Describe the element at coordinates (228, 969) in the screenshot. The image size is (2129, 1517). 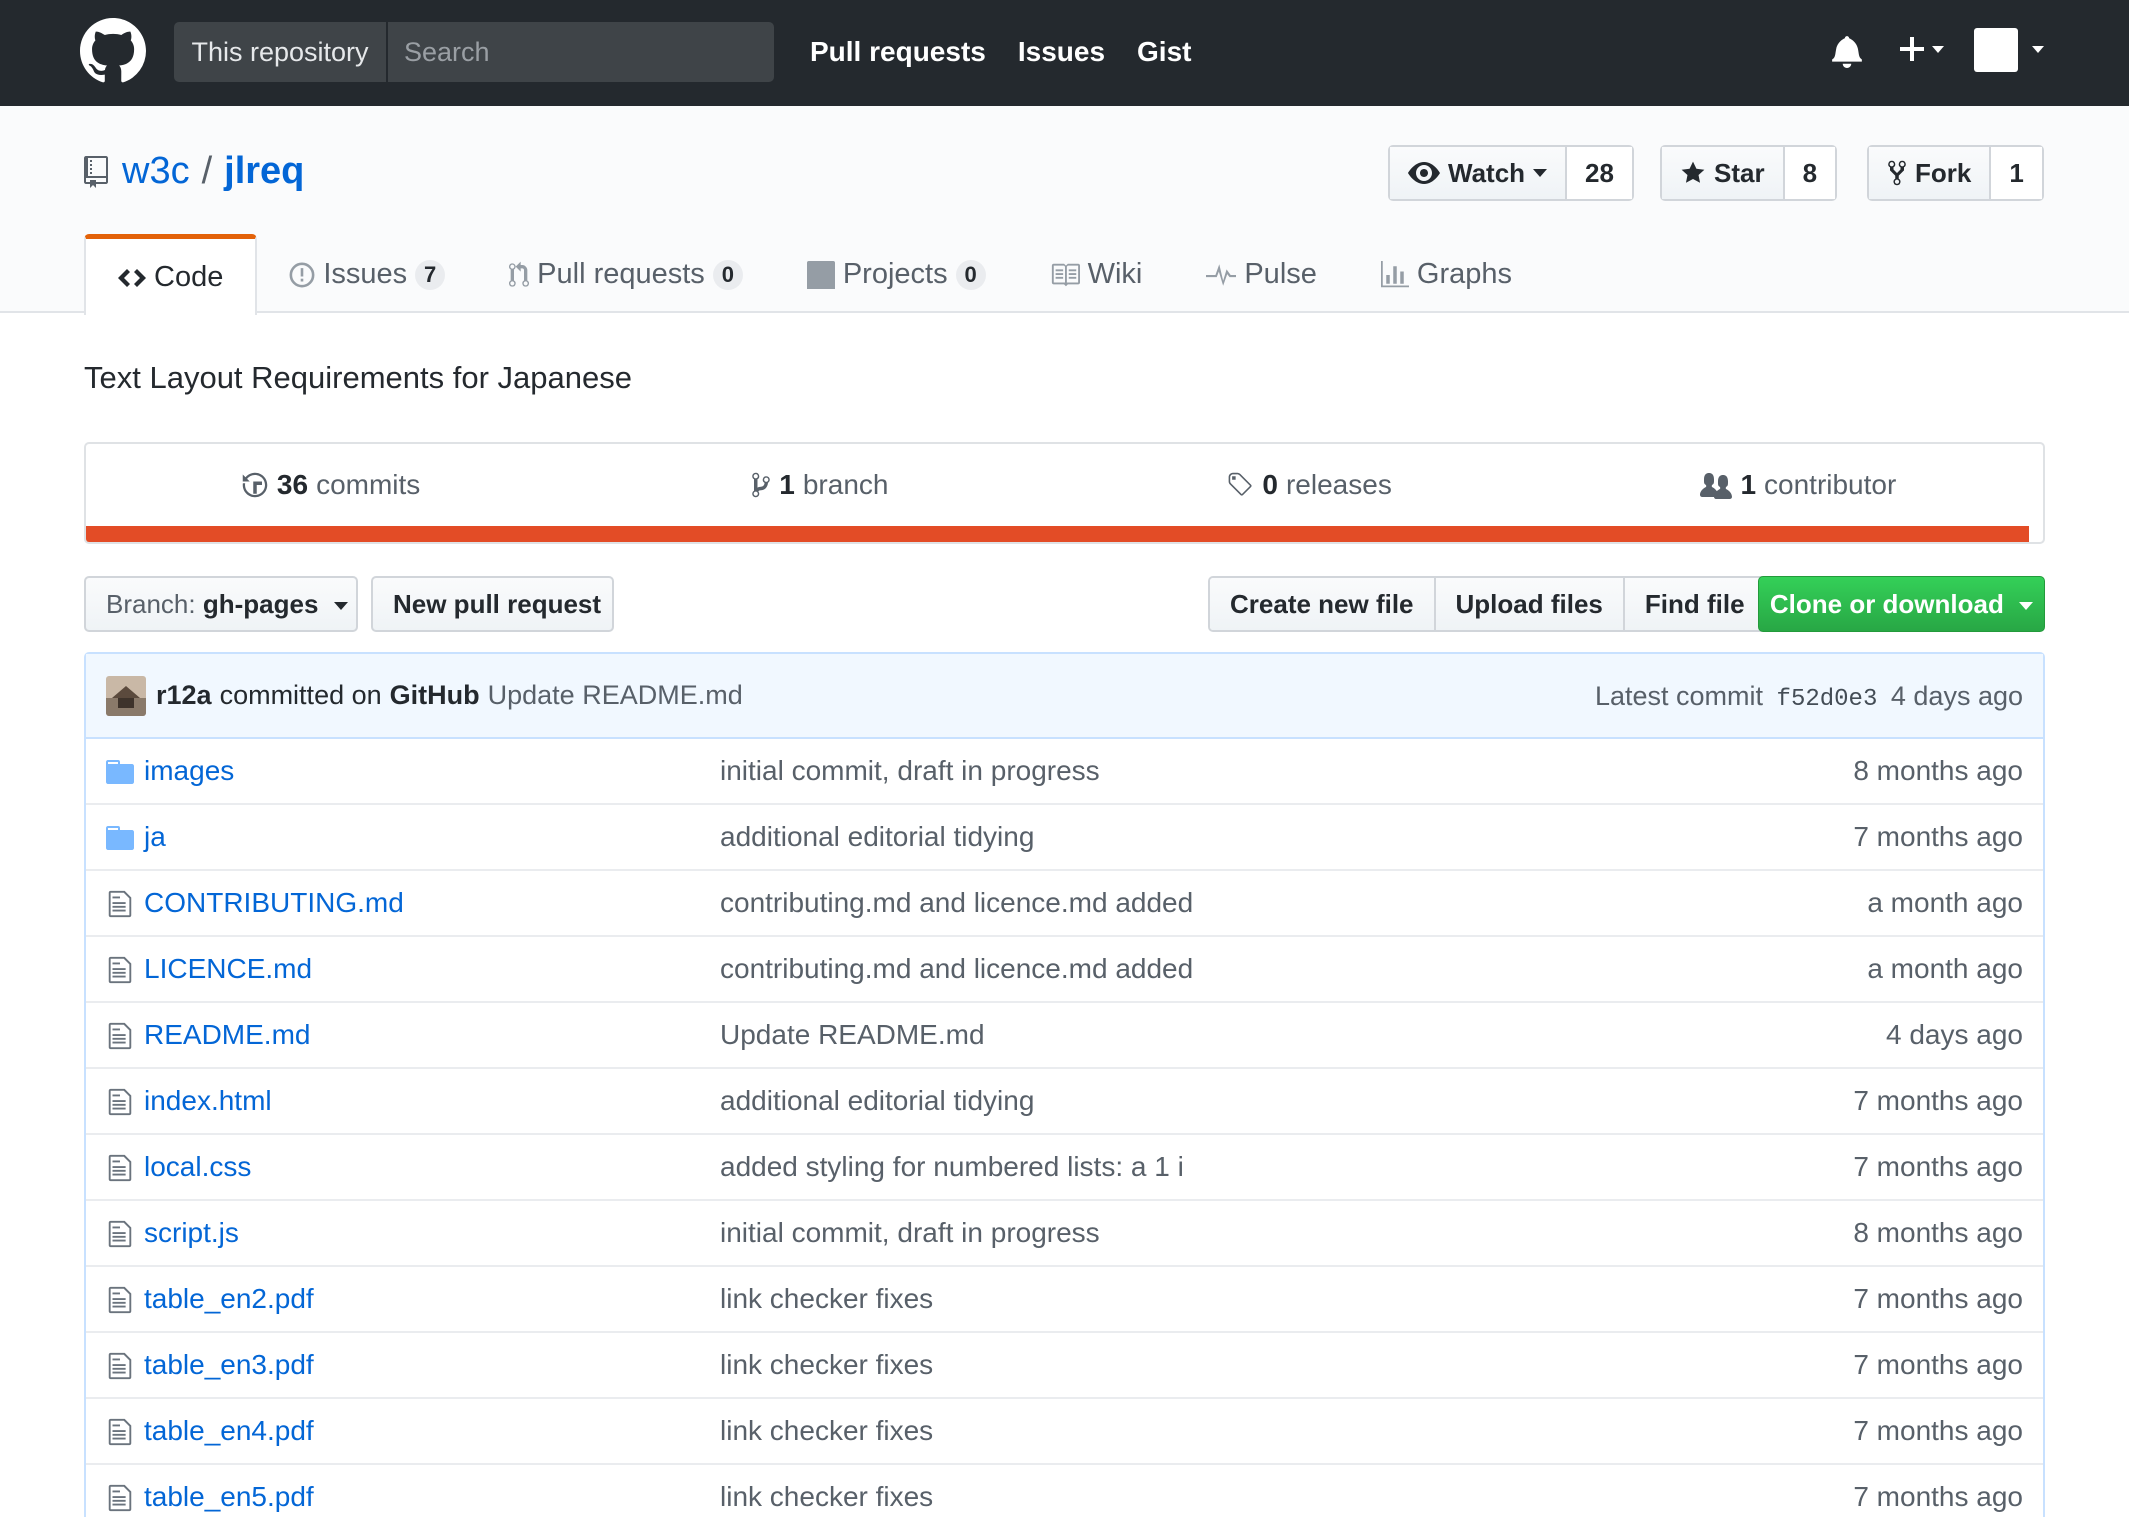
I see `file-name-link: LICENCE.md` at that location.